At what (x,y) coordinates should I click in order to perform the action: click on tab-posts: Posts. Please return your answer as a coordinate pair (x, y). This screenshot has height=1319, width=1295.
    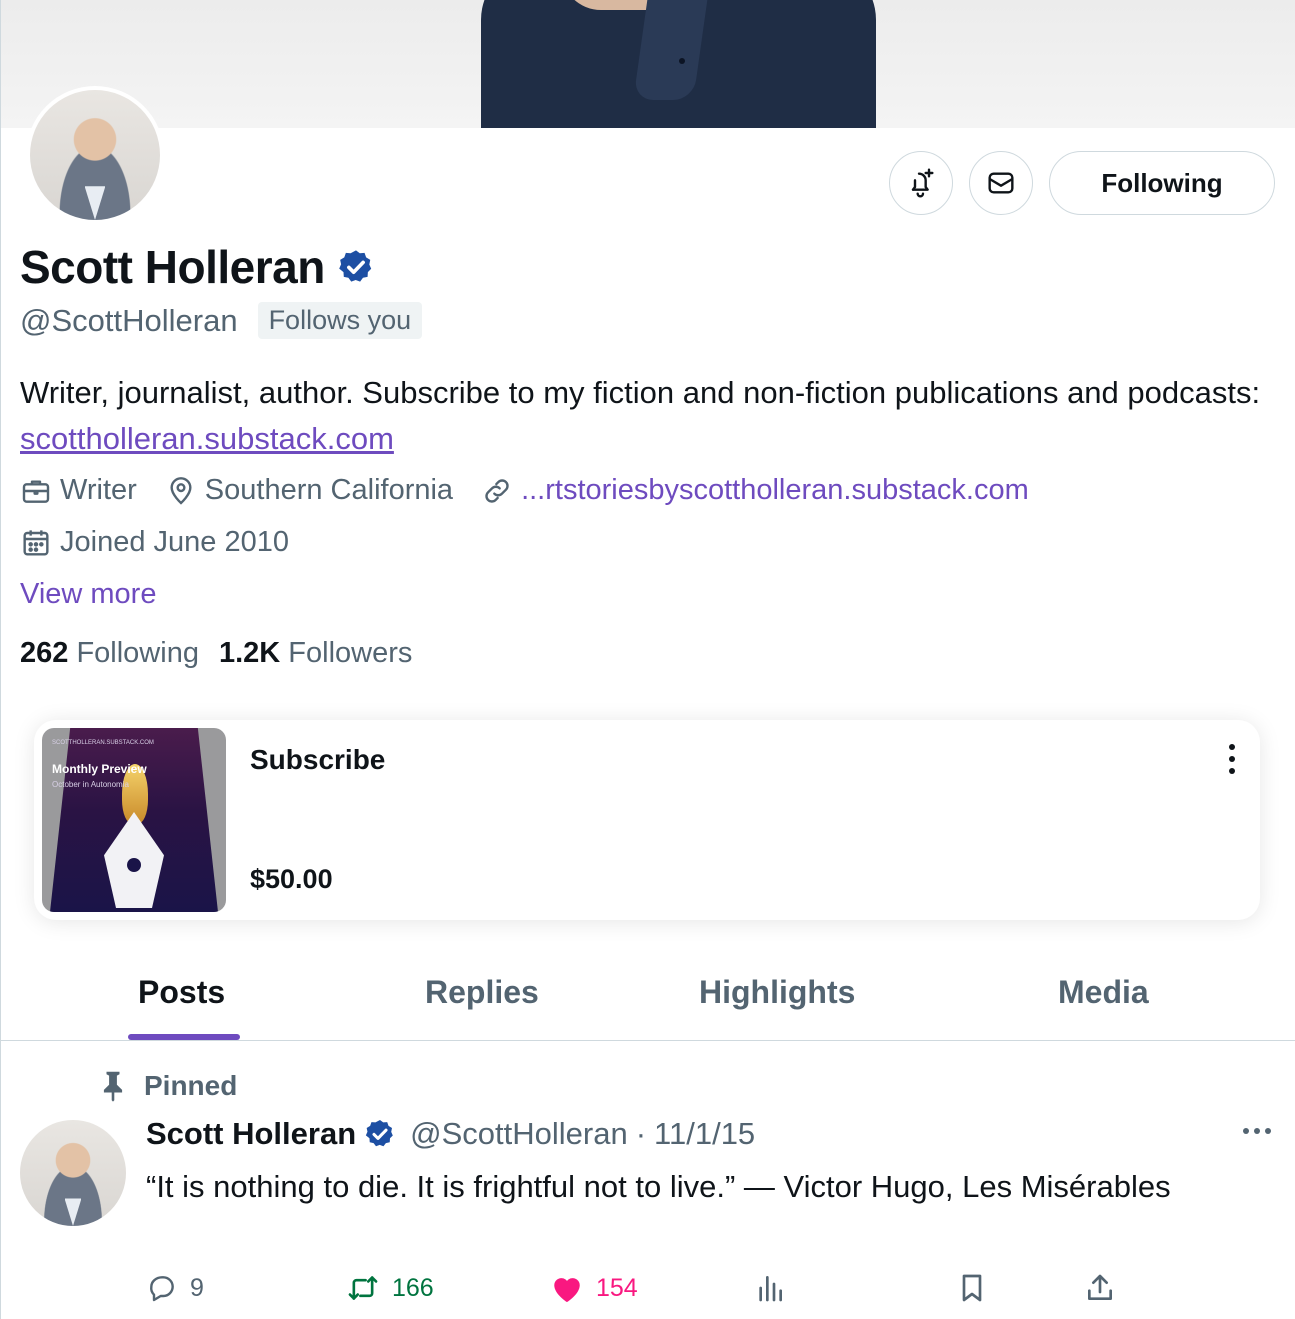
    Looking at the image, I should click on (181, 992).